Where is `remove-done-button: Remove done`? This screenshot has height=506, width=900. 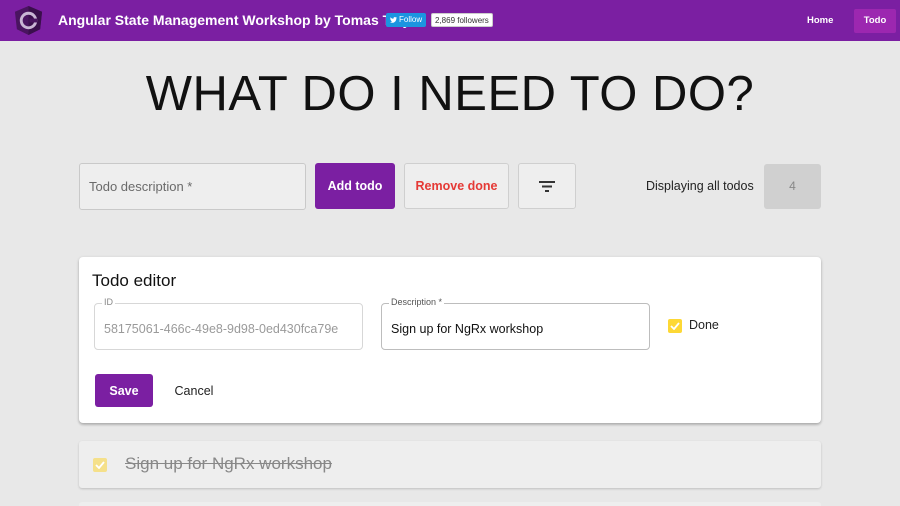 remove-done-button: Remove done is located at coordinates (456, 186).